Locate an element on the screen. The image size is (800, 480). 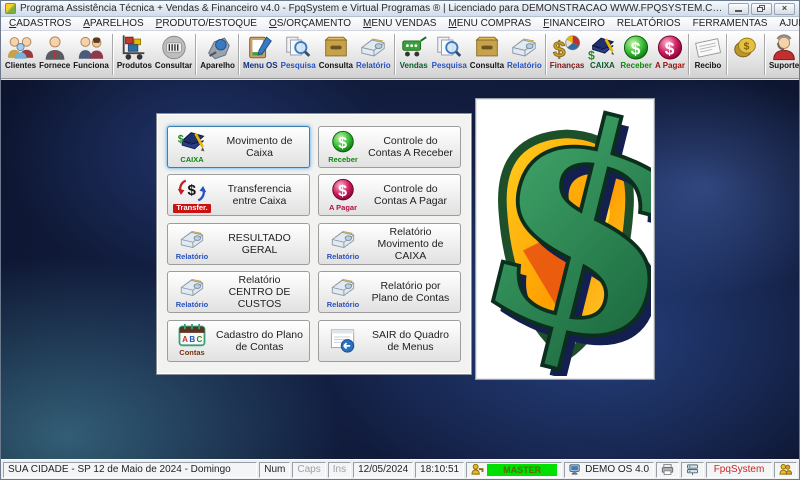
recibo-button: Recibo is located at coordinates (708, 54).